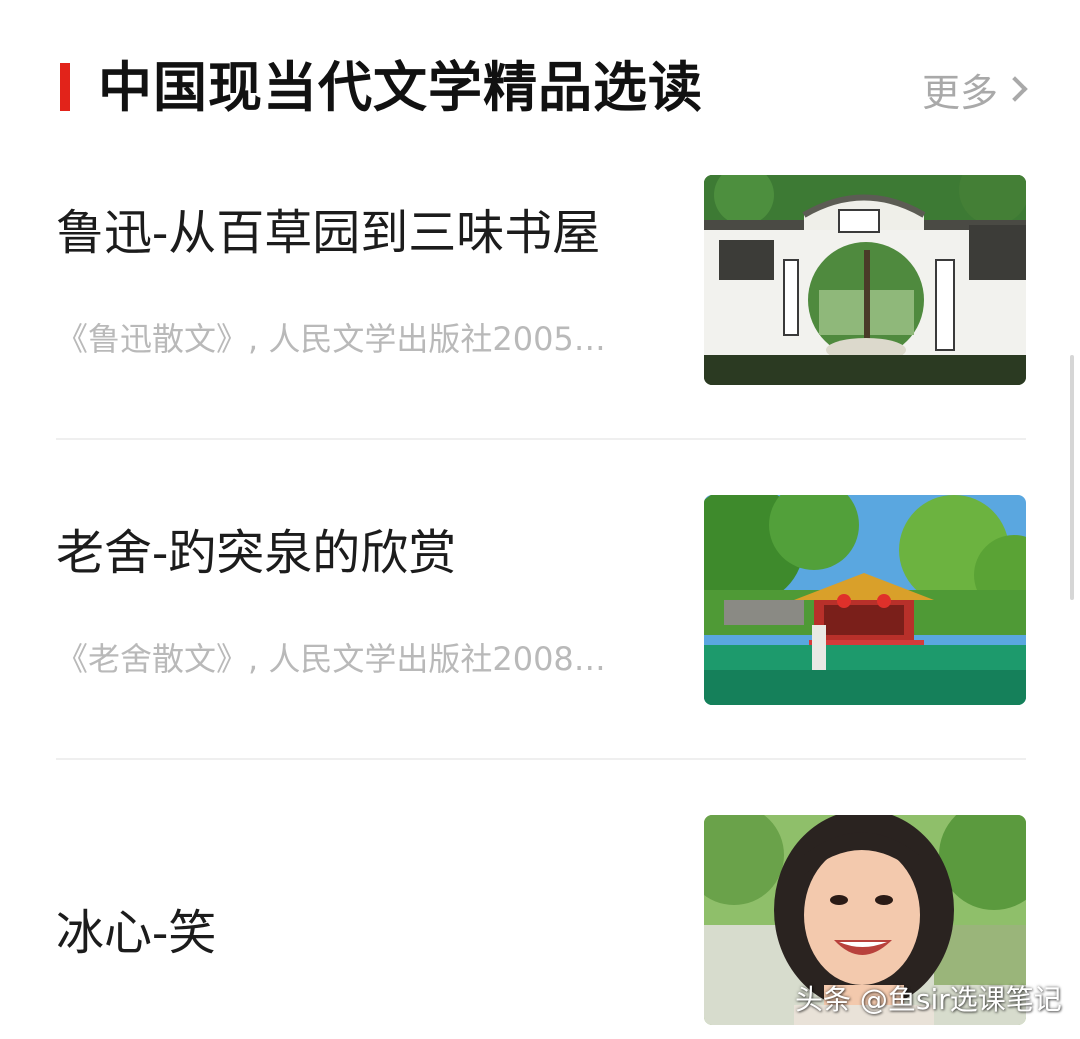  I want to click on article-title: 老舍-趵突泉的欣赏, so click(256, 553).